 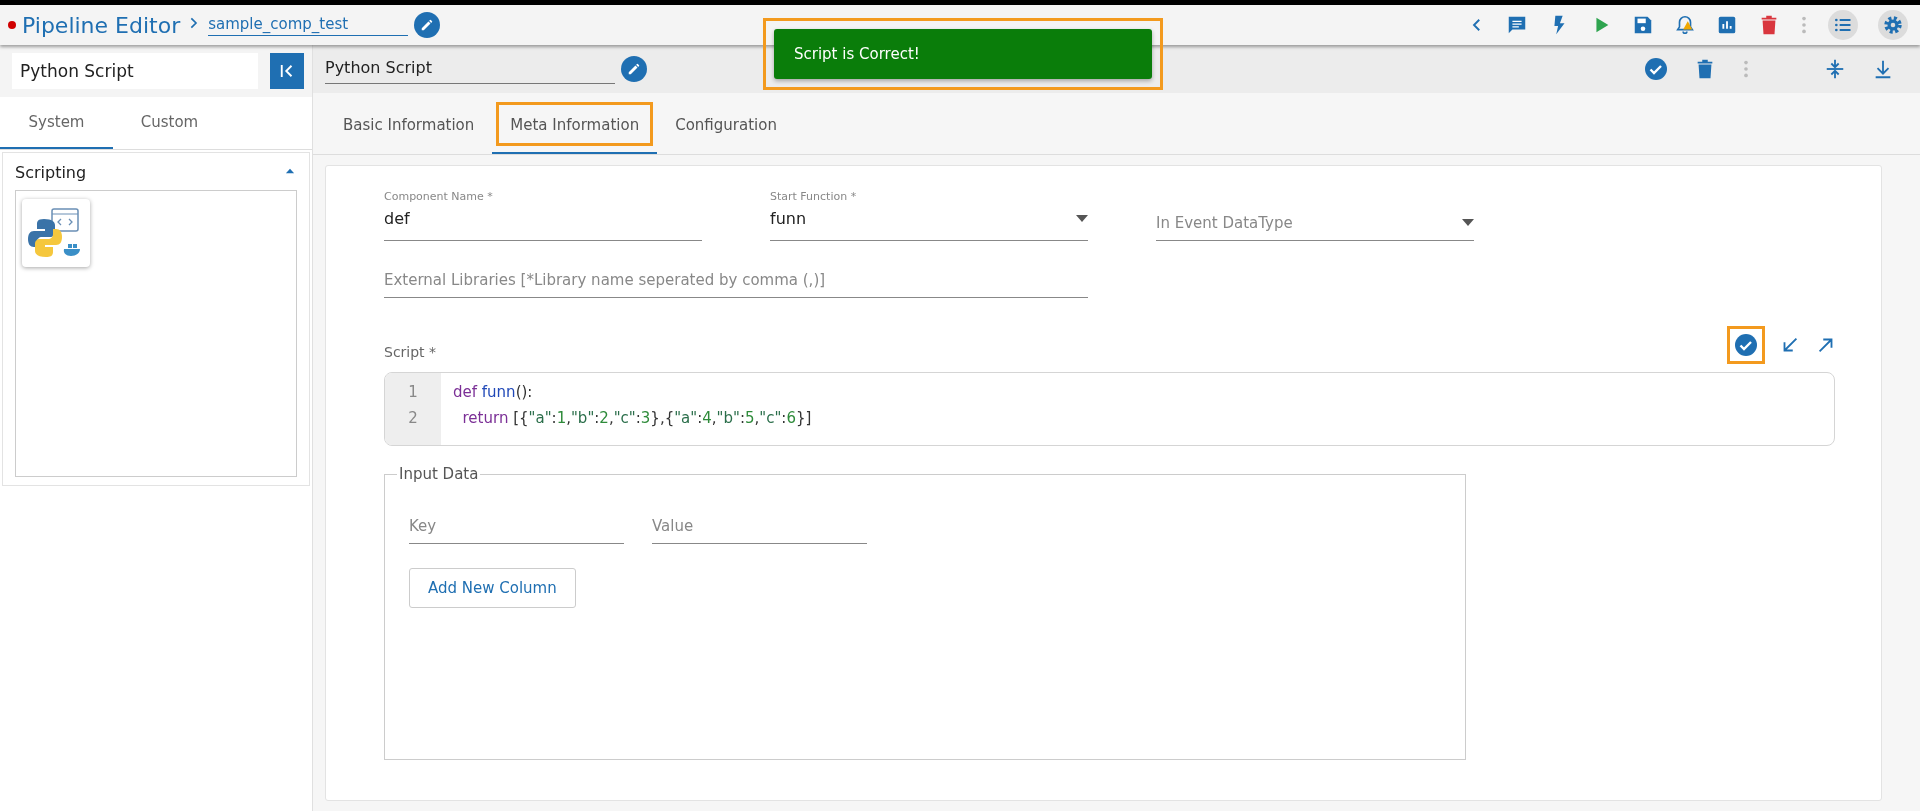 What do you see at coordinates (135, 71) in the screenshot?
I see `search-field: Python Script` at bounding box center [135, 71].